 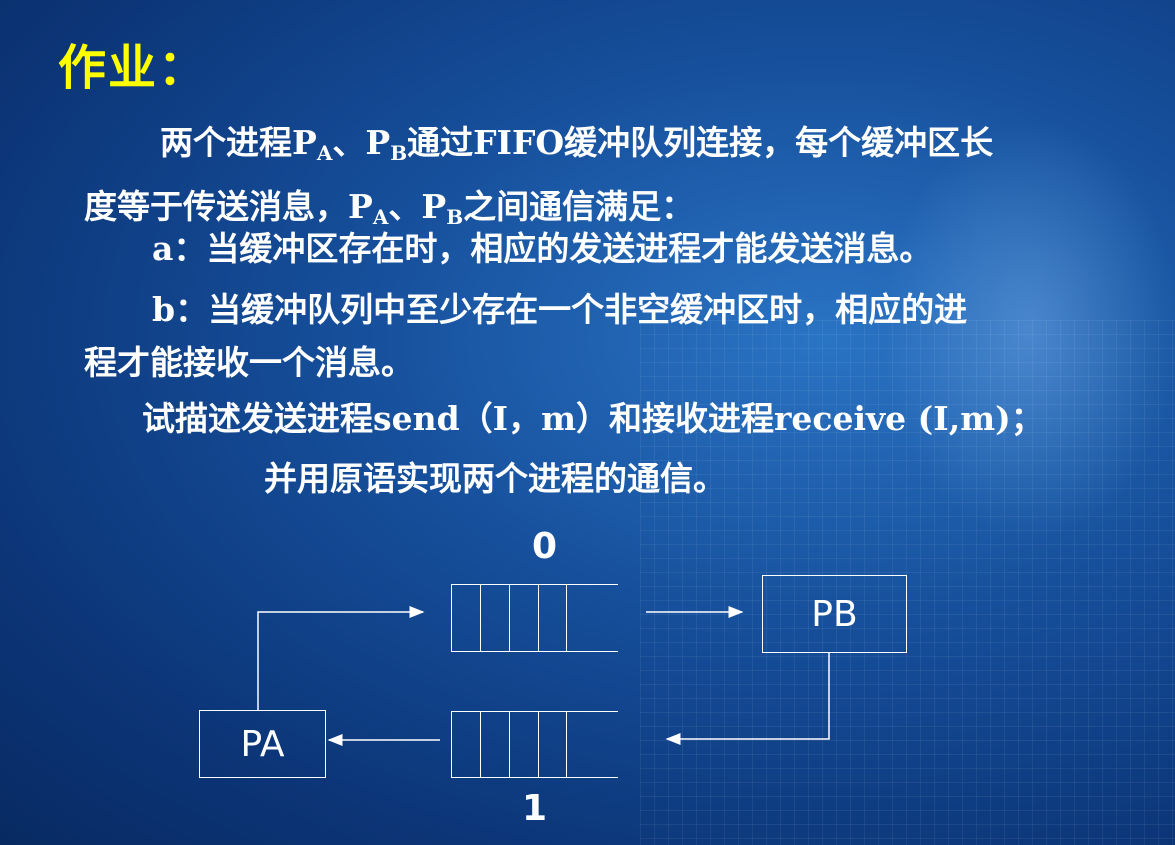 I want to click on process-pa-box: PA, so click(x=262, y=744).